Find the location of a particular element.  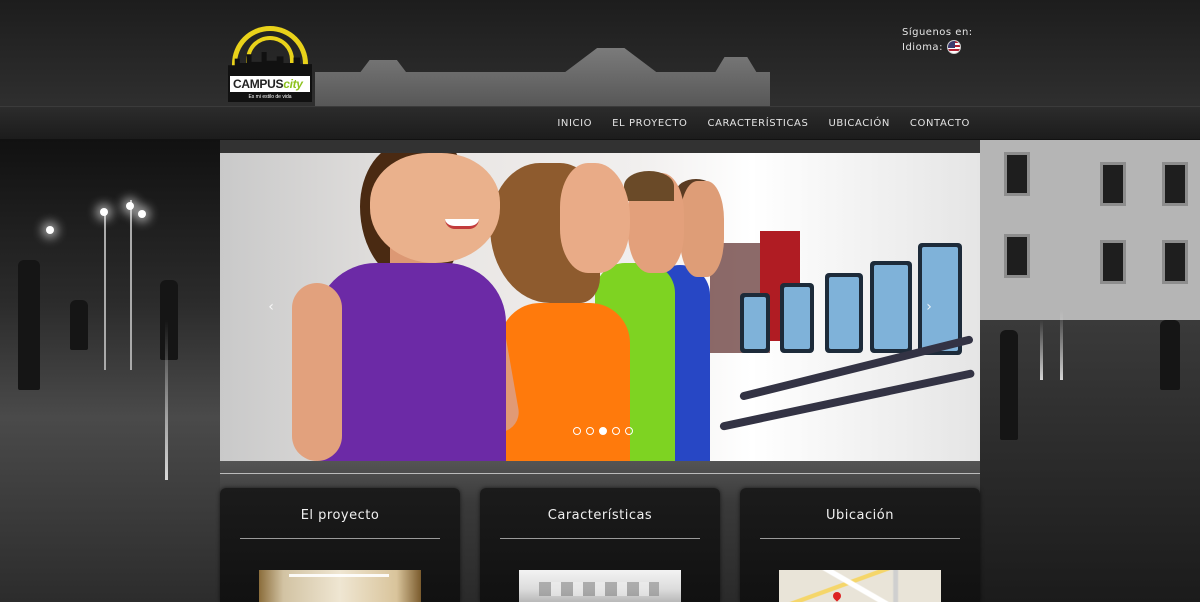

background-building-right is located at coordinates (1090, 230).